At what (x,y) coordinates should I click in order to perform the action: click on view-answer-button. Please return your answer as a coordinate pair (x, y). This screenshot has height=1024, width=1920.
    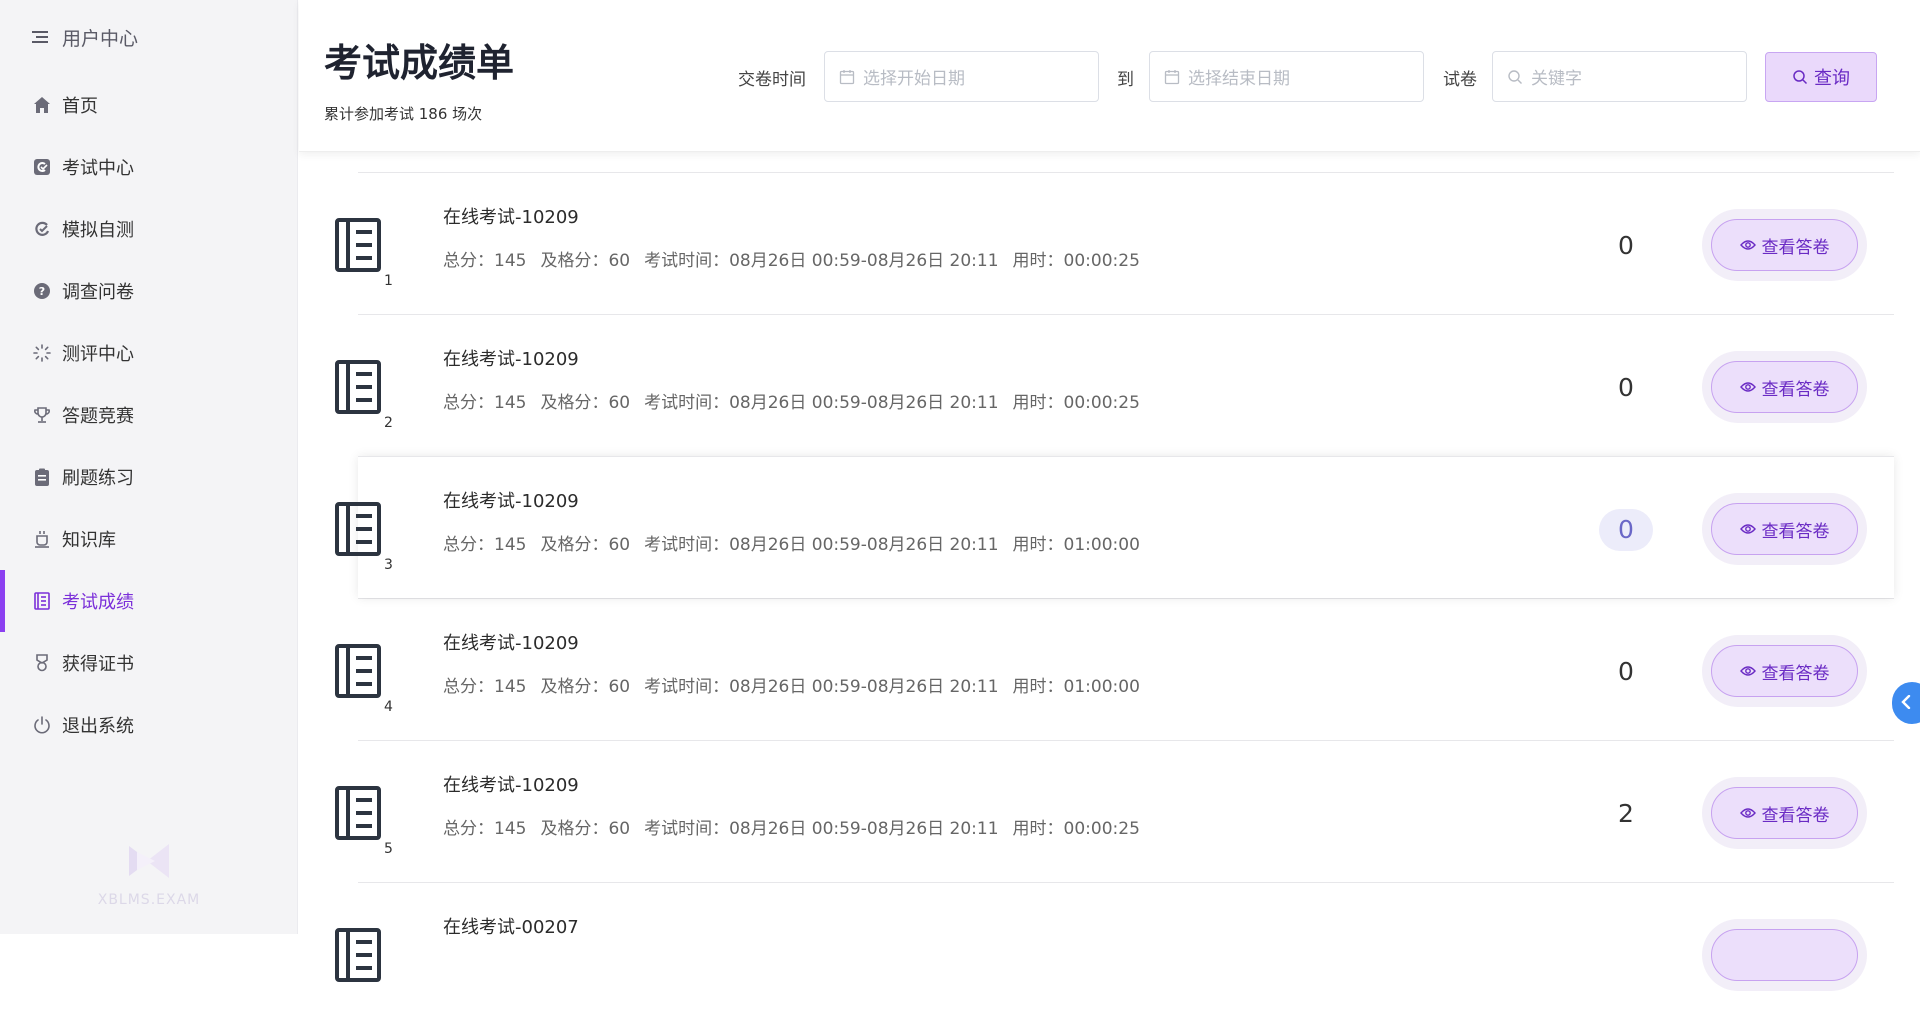
    Looking at the image, I should click on (1784, 955).